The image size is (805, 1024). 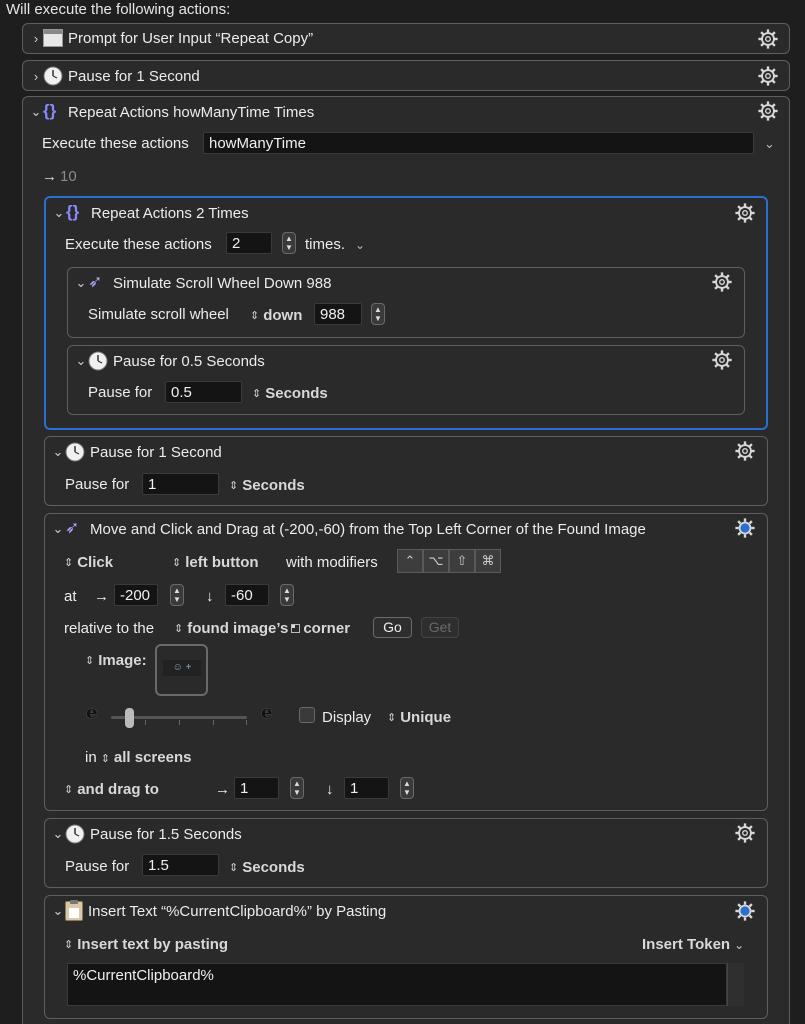 I want to click on drag-x-field: 1, so click(x=256, y=788).